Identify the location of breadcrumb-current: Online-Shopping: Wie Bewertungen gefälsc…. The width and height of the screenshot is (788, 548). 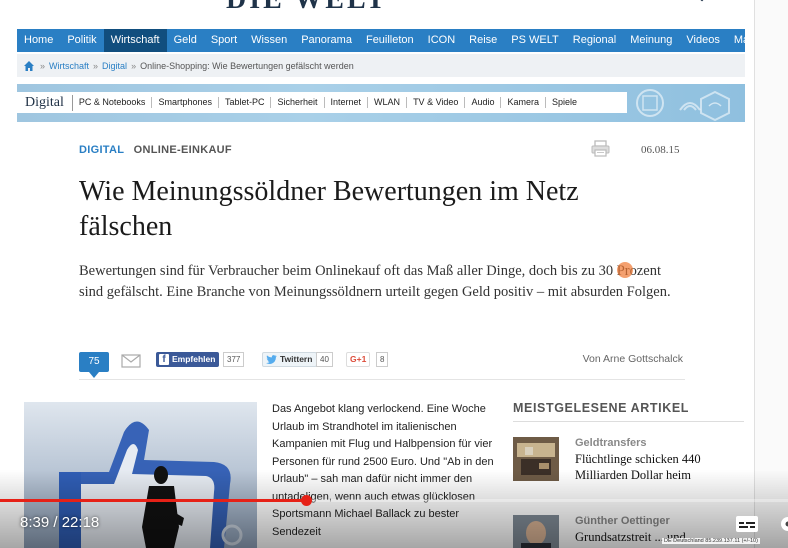
(247, 65).